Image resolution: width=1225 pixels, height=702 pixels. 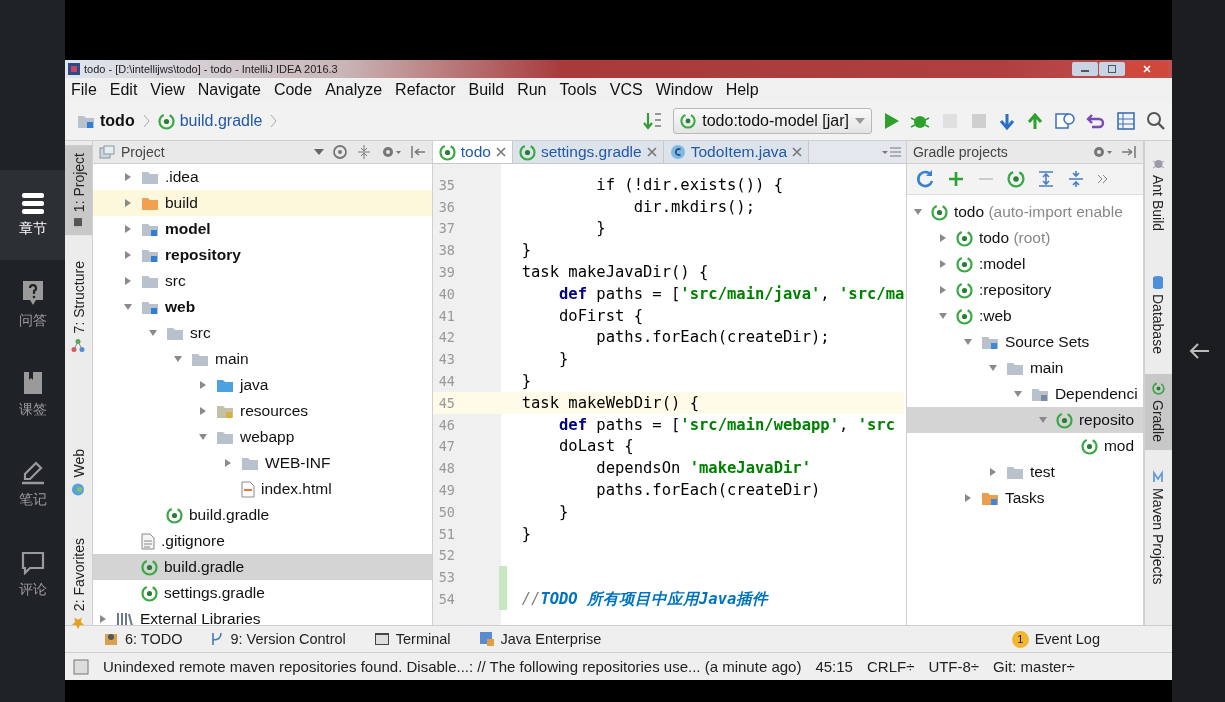 What do you see at coordinates (32, 215) in the screenshot?
I see `player-nav-item: 章节` at bounding box center [32, 215].